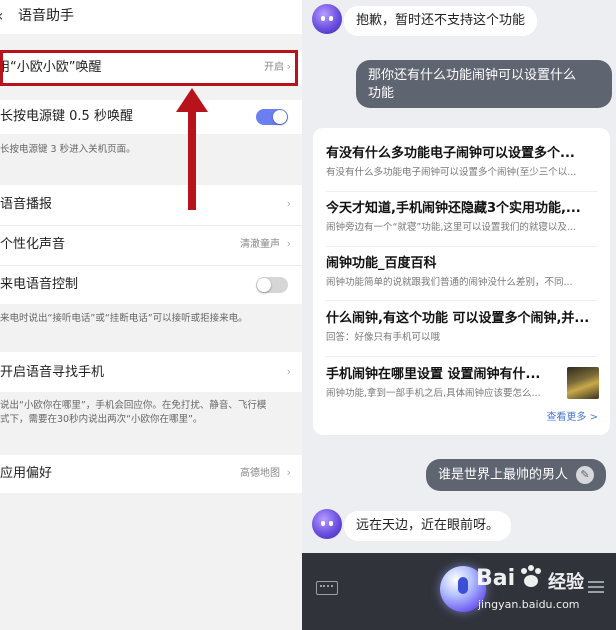 The width and height of the screenshot is (616, 630). Describe the element at coordinates (68, 149) in the screenshot. I see `setting-description: 长按电源键 3 秒进入关机页面。` at that location.